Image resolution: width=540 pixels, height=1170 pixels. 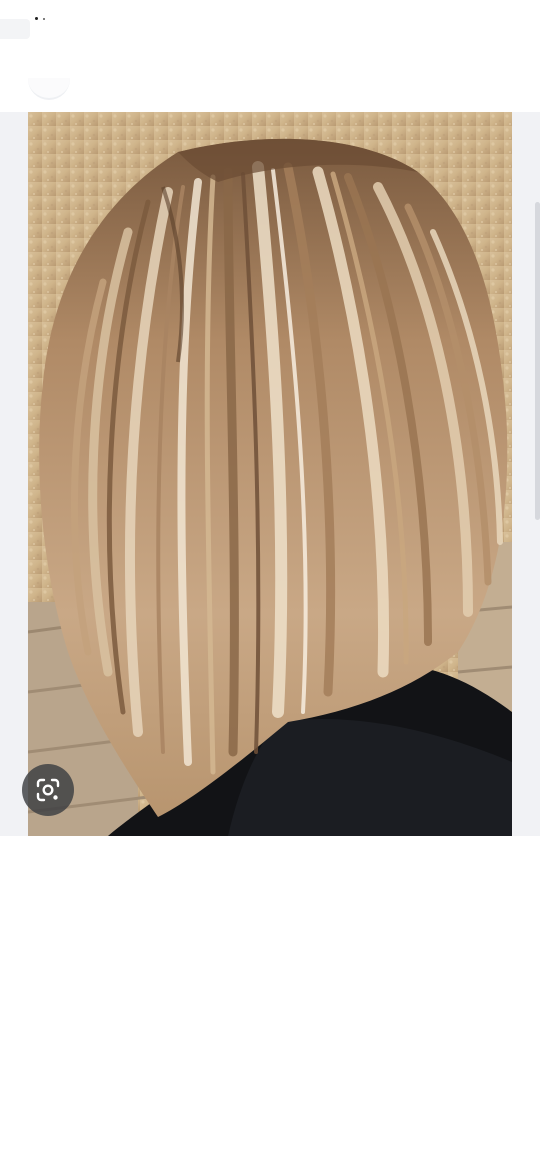 I want to click on avatar, so click(x=49, y=89).